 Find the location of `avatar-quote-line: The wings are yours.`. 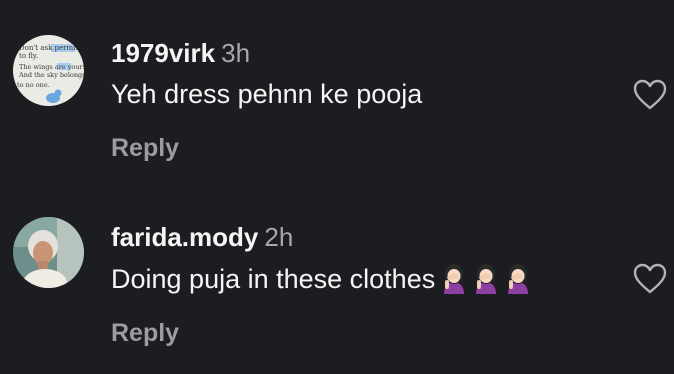

avatar-quote-line: The wings are yours. is located at coordinates (51, 67).